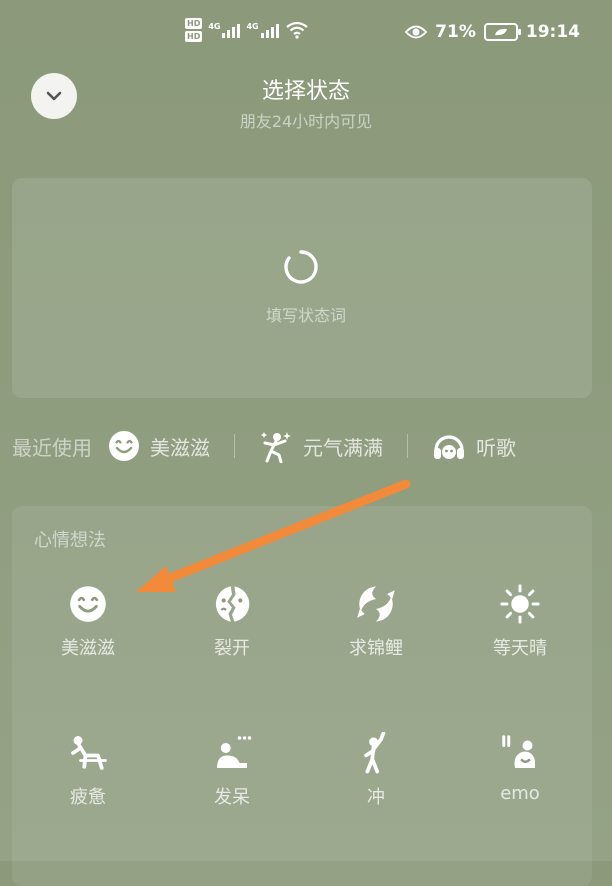  I want to click on mood-item-chong: 冲, so click(376, 770).